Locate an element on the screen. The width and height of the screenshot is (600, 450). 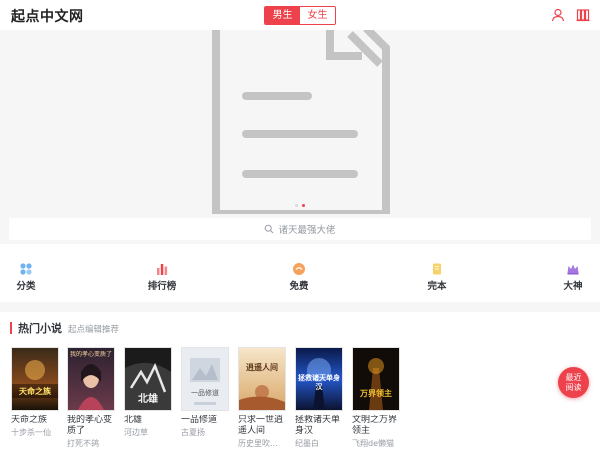
book-card: 我的孝心变质了 我的孝心变质了 打死不鸽 is located at coordinates (91, 398).